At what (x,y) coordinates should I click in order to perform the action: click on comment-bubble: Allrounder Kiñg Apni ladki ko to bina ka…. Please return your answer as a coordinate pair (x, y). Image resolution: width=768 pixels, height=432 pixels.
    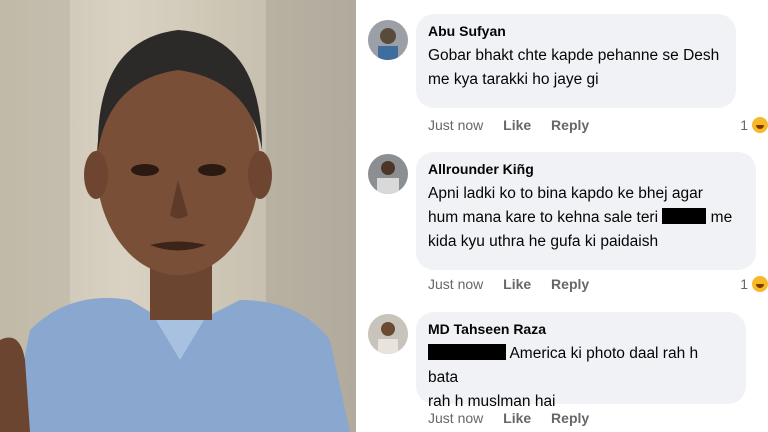
    Looking at the image, I should click on (586, 211).